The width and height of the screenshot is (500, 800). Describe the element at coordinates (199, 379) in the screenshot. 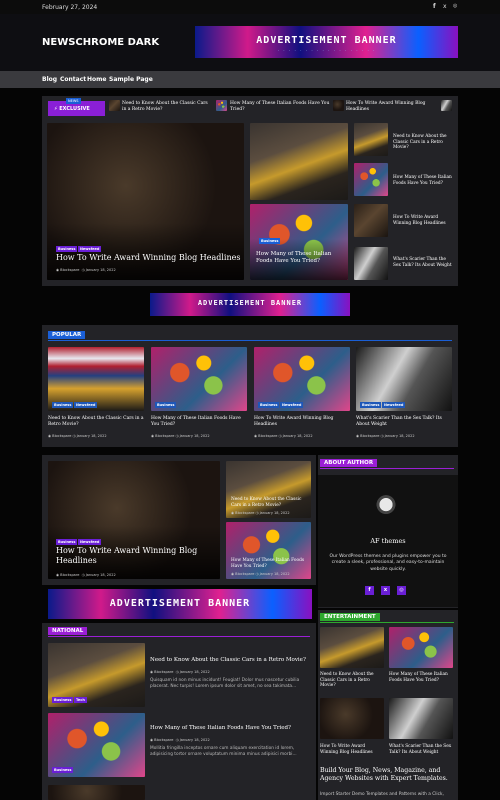

I see `popular-card-image: Business` at that location.